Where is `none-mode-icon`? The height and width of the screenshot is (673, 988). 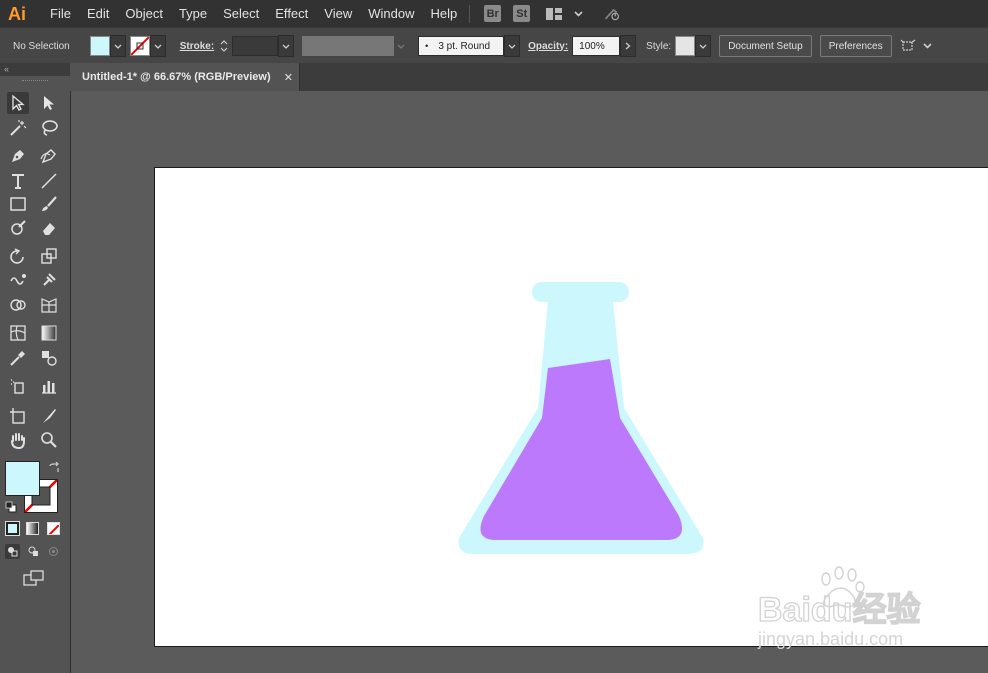 none-mode-icon is located at coordinates (53, 528).